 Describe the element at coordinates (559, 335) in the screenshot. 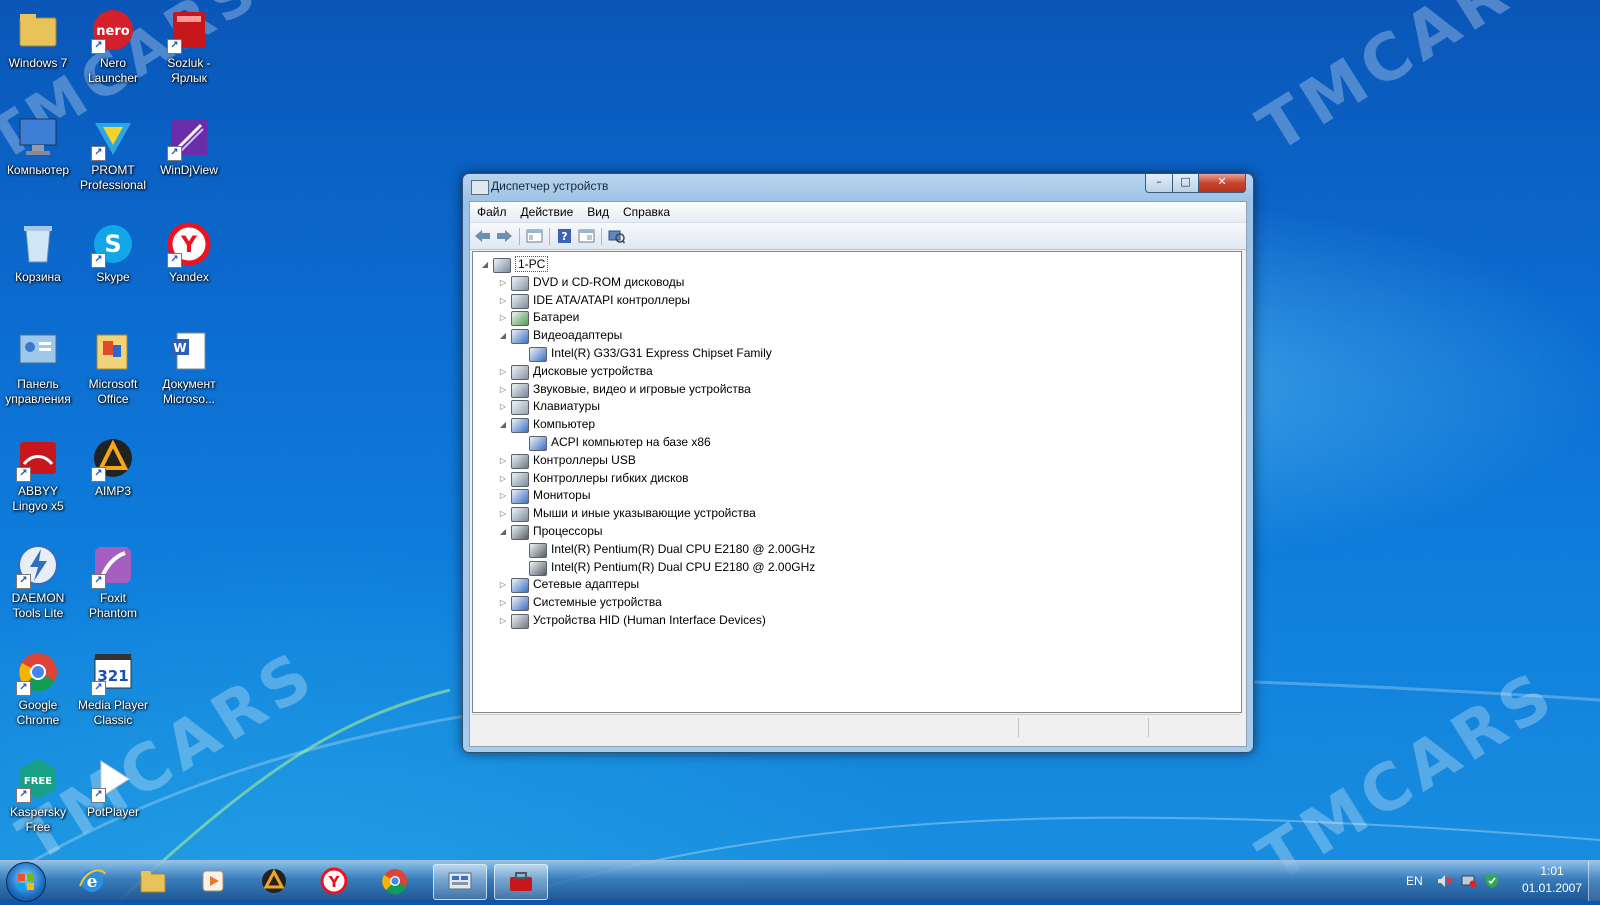

I see `tree-category: ◢ Видеоадаптеры` at that location.